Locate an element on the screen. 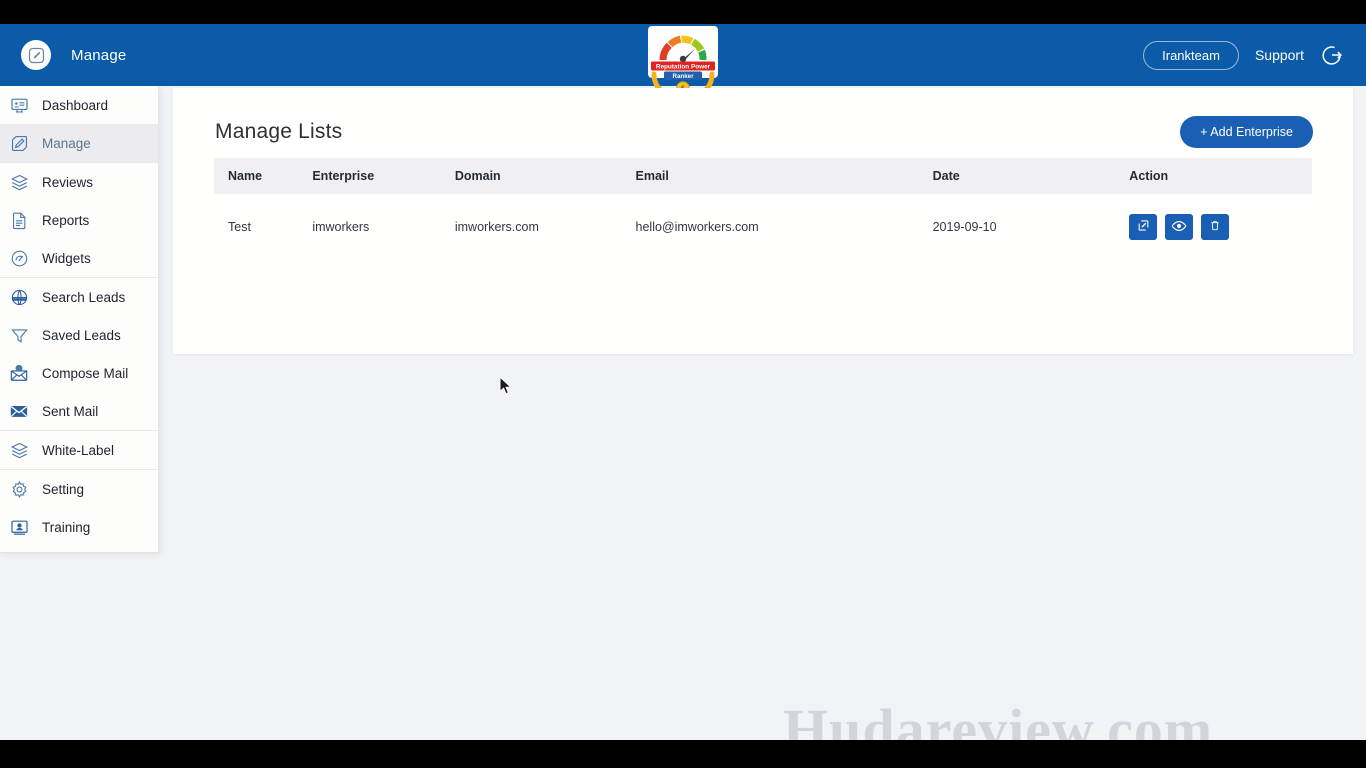 Image resolution: width=1366 pixels, height=768 pixels. sidebar-item-saved-leads: Saved Leads is located at coordinates (79, 335).